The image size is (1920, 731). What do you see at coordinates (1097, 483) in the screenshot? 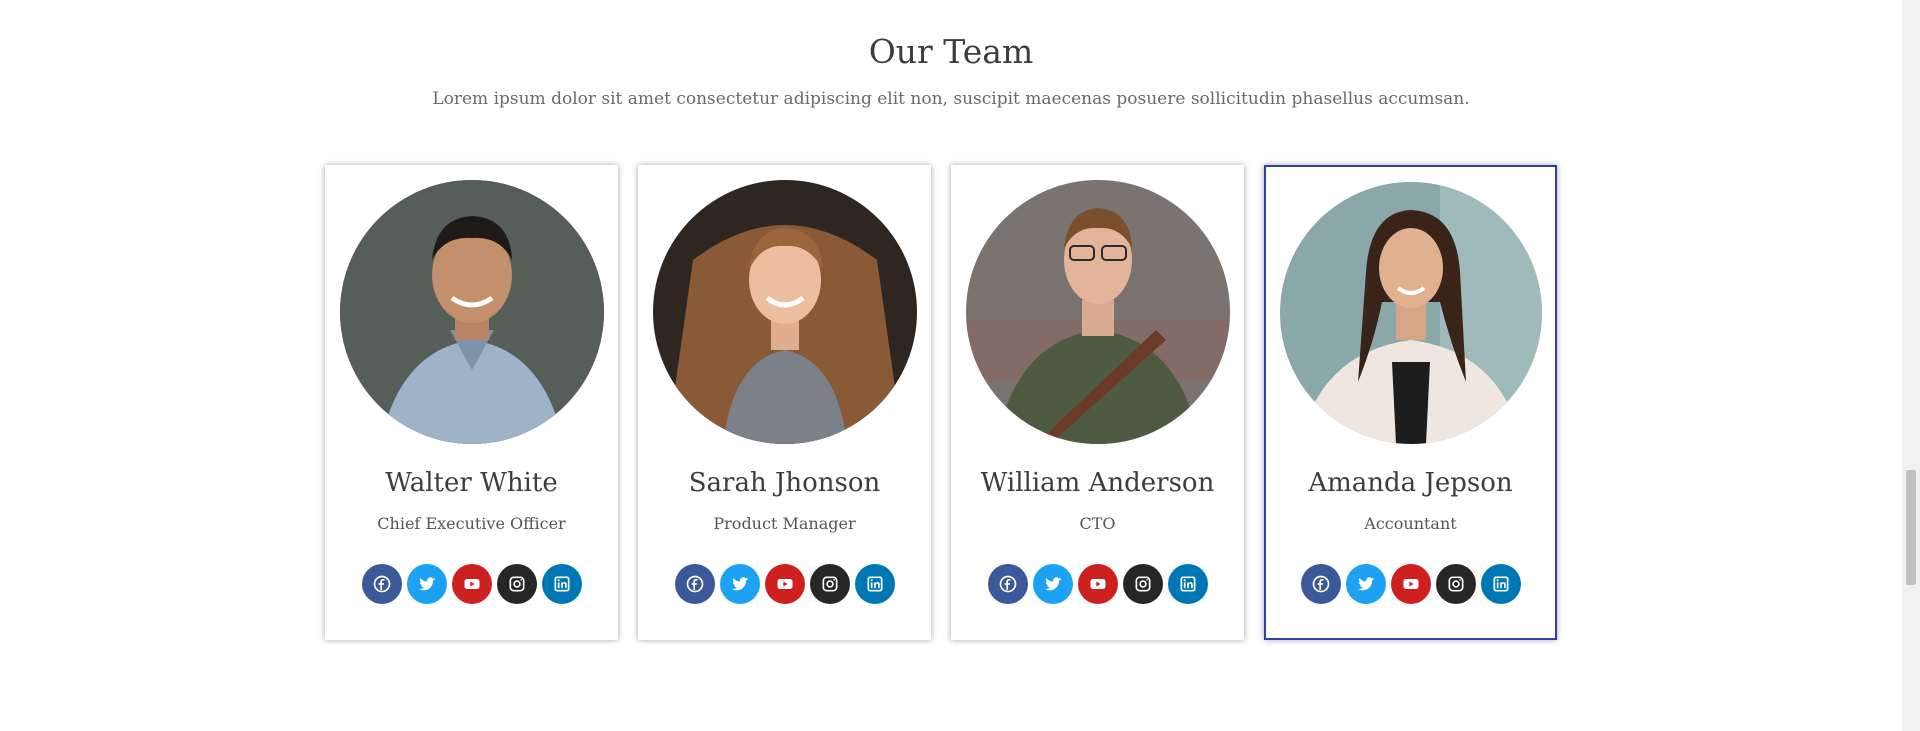
I see `member-name: William Anderson` at bounding box center [1097, 483].